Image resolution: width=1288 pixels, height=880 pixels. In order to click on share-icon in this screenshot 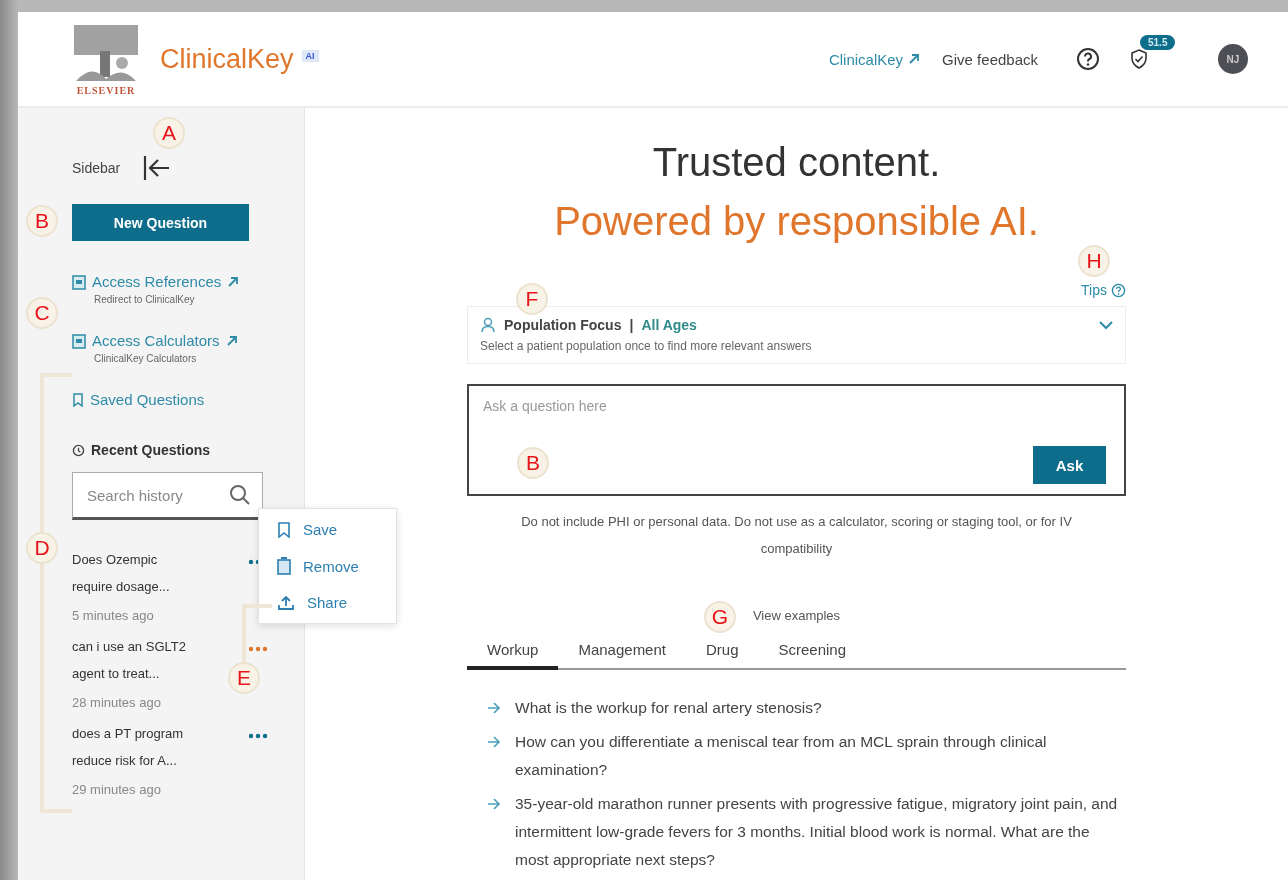, I will do `click(286, 602)`.